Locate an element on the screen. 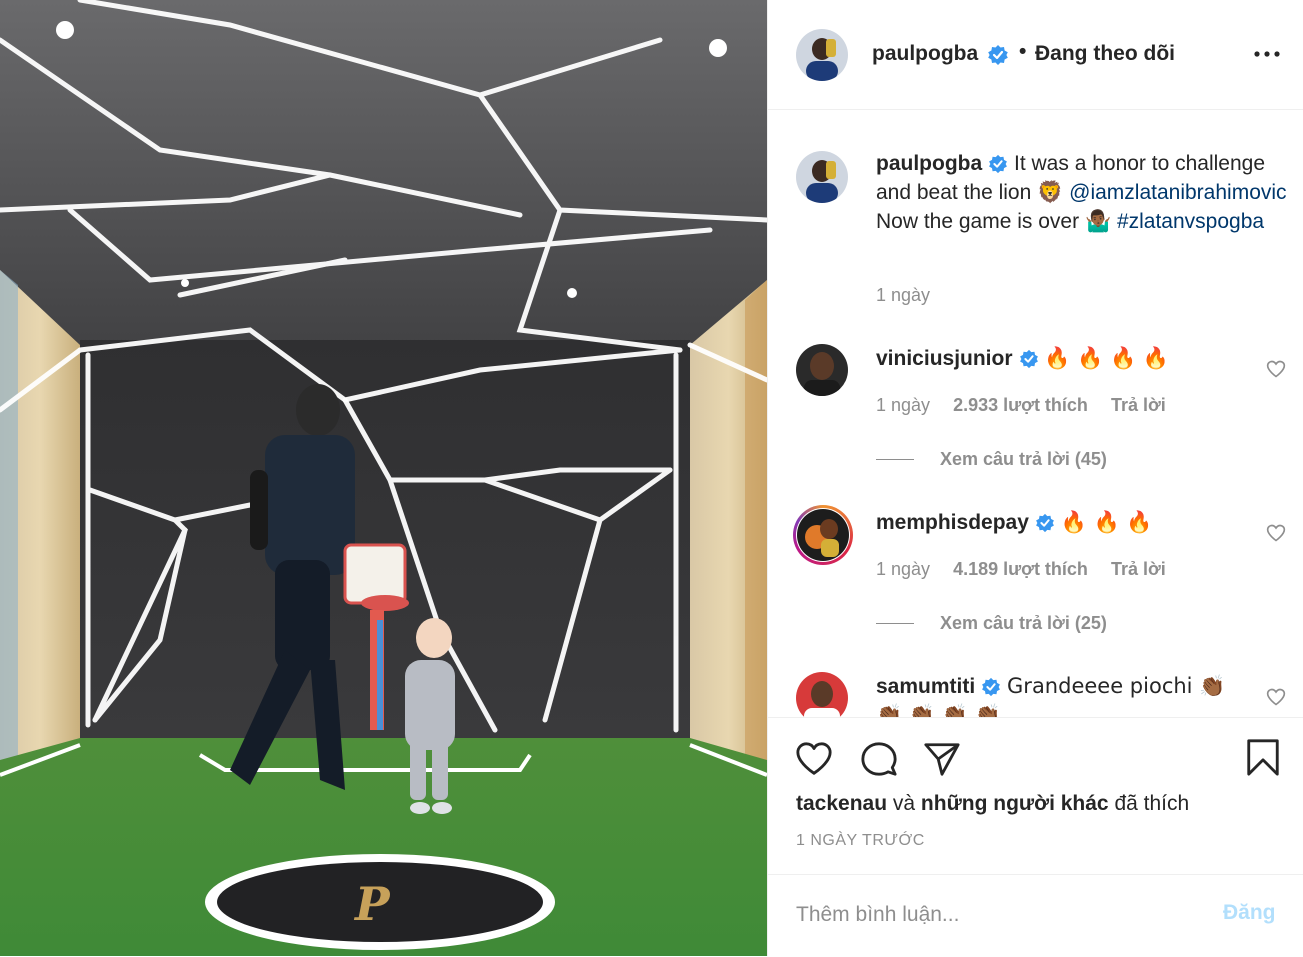 This screenshot has width=1303, height=957. liked-by-connector: và is located at coordinates (904, 803).